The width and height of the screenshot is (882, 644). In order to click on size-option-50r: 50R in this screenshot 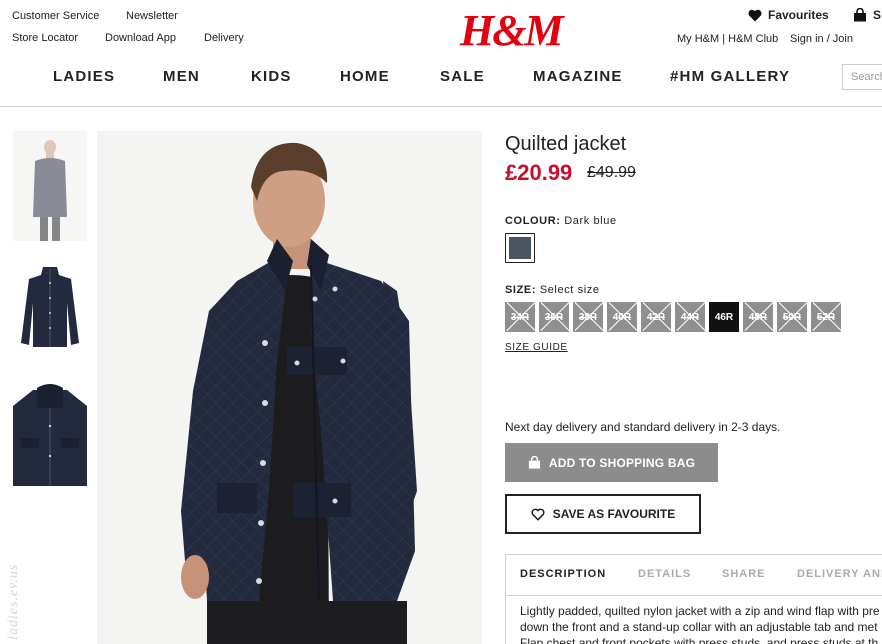, I will do `click(792, 317)`.